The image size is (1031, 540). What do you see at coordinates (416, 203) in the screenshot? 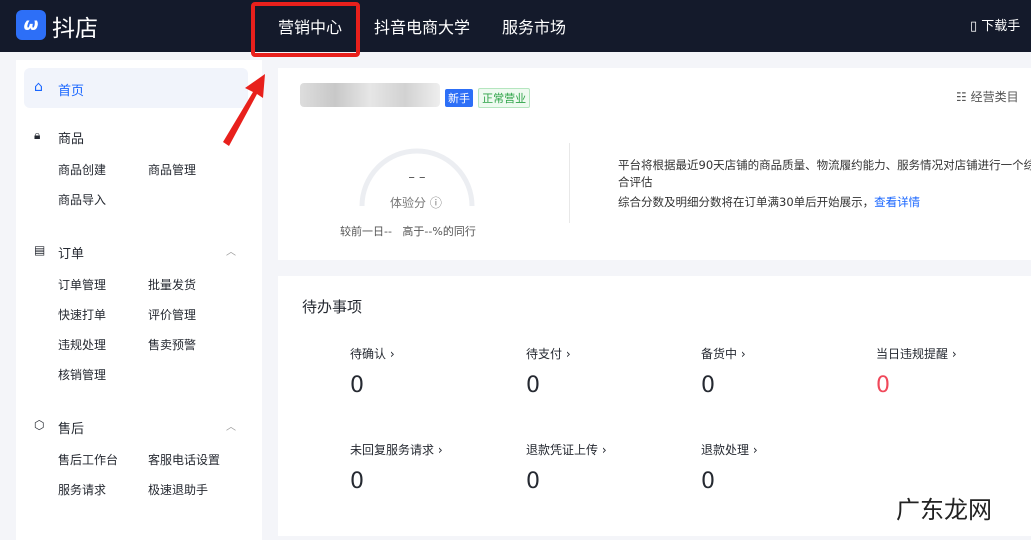
I see `score-label: 体验分 ⓘ` at bounding box center [416, 203].